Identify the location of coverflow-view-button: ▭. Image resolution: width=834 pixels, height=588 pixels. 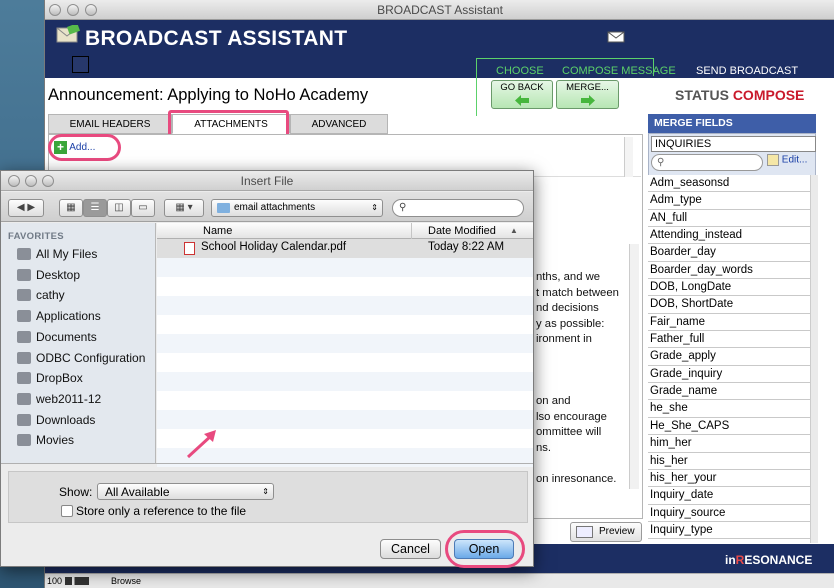
(143, 208).